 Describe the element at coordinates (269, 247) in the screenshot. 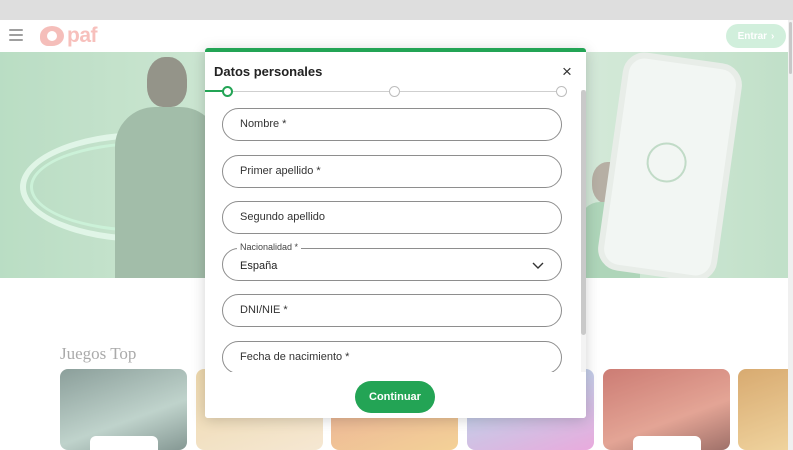

I see `nationality-label: Nacionalidad *` at that location.